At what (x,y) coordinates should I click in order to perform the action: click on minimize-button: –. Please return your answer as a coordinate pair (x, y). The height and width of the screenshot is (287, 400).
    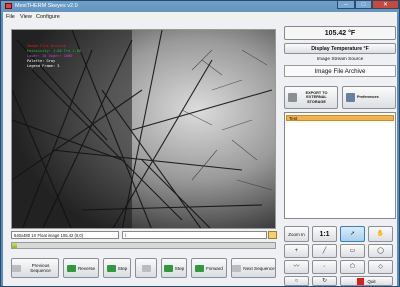
    Looking at the image, I should click on (346, 5).